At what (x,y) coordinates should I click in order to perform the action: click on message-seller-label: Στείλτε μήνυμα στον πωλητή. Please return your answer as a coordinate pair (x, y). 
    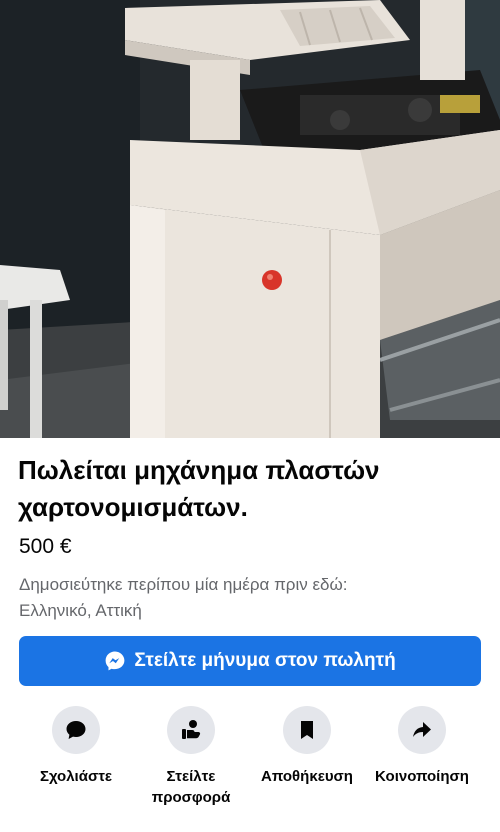
    Looking at the image, I should click on (265, 660).